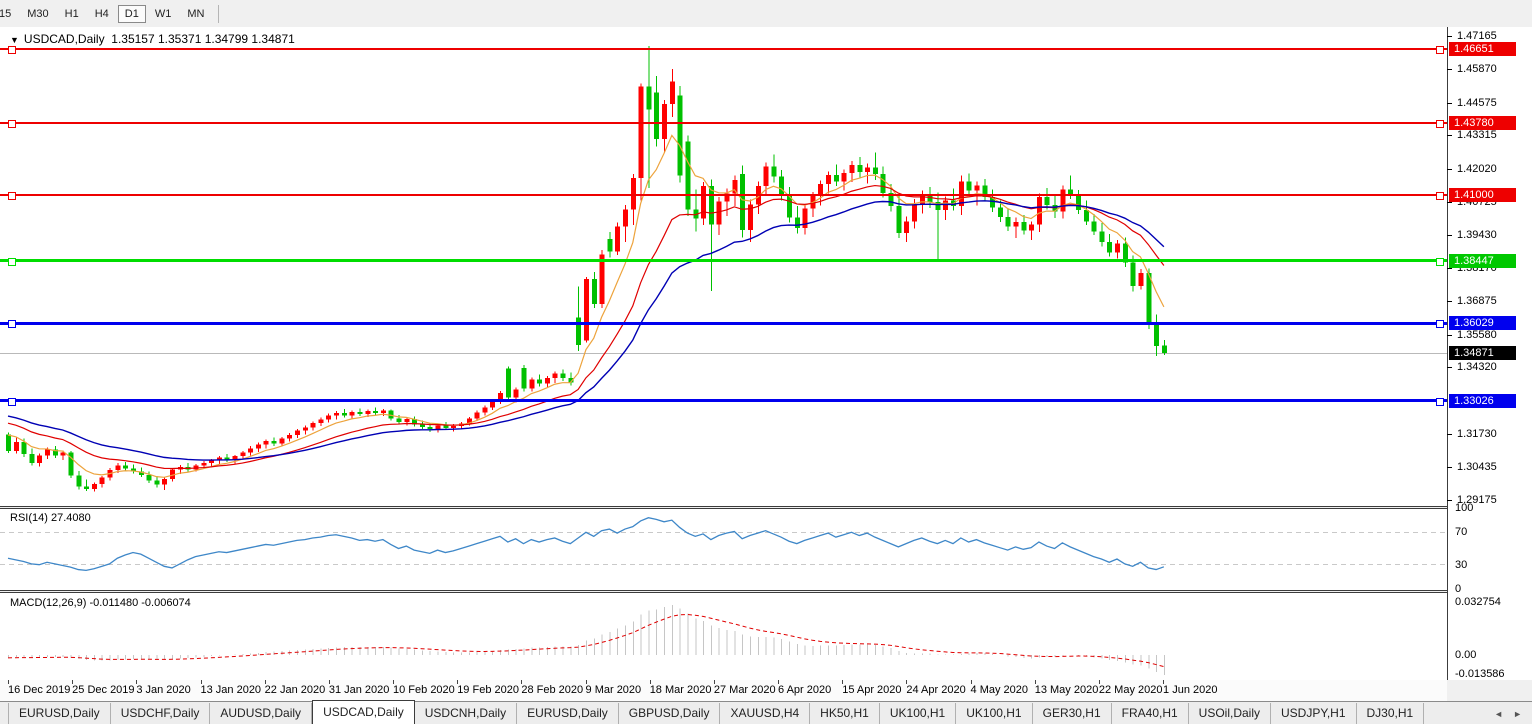 This screenshot has height=724, width=1532. Describe the element at coordinates (1477, 301) in the screenshot. I see `price-tick-label: 1.36875` at that location.